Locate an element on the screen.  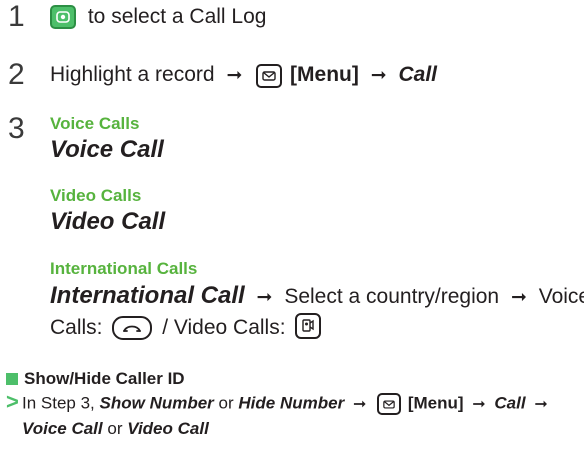
step-number-3: 3 is located at coordinates (16, 128).